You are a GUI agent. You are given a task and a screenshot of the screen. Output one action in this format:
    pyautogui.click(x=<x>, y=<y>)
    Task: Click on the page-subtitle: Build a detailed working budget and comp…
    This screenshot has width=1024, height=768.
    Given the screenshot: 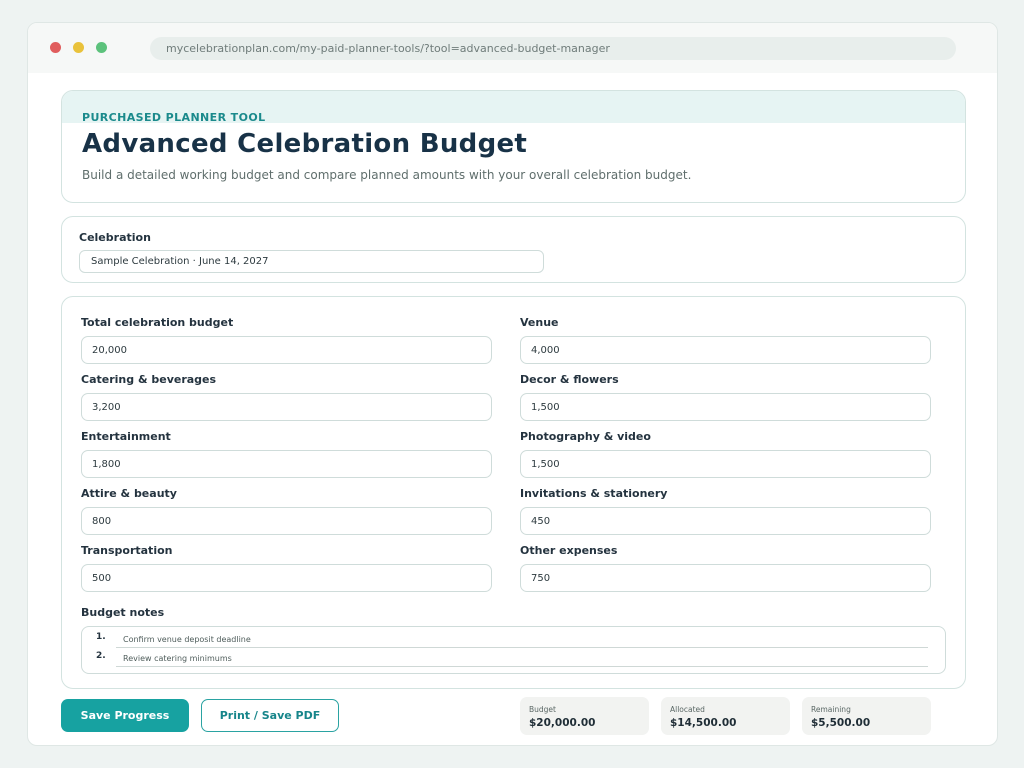 What is the action you would take?
    pyautogui.click(x=387, y=175)
    